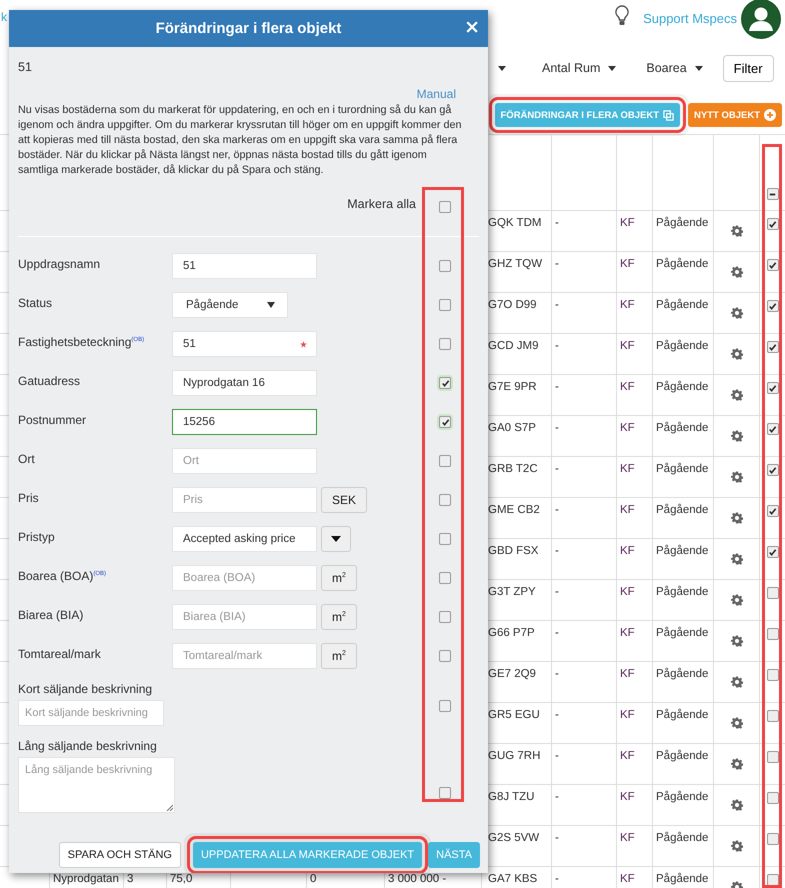 This screenshot has height=888, width=785. Describe the element at coordinates (25, 67) in the screenshot. I see `object-number: 51` at that location.